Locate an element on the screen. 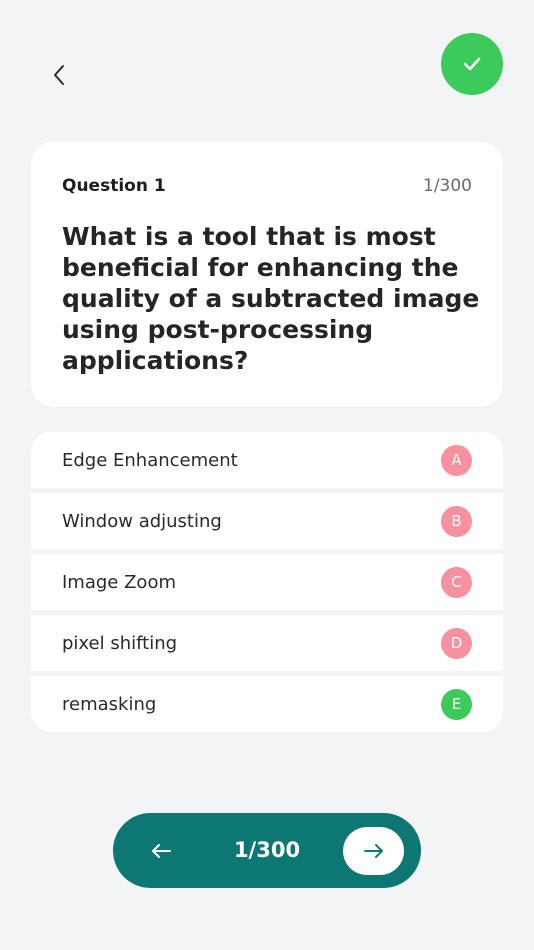 The width and height of the screenshot is (534, 950). check-icon is located at coordinates (472, 64).